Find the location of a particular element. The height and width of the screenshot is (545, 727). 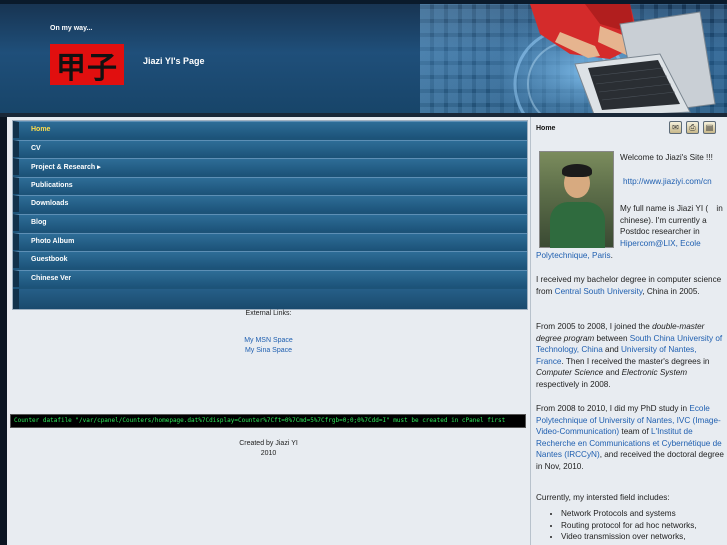

es-emphasis: Electronic System is located at coordinates (654, 373).